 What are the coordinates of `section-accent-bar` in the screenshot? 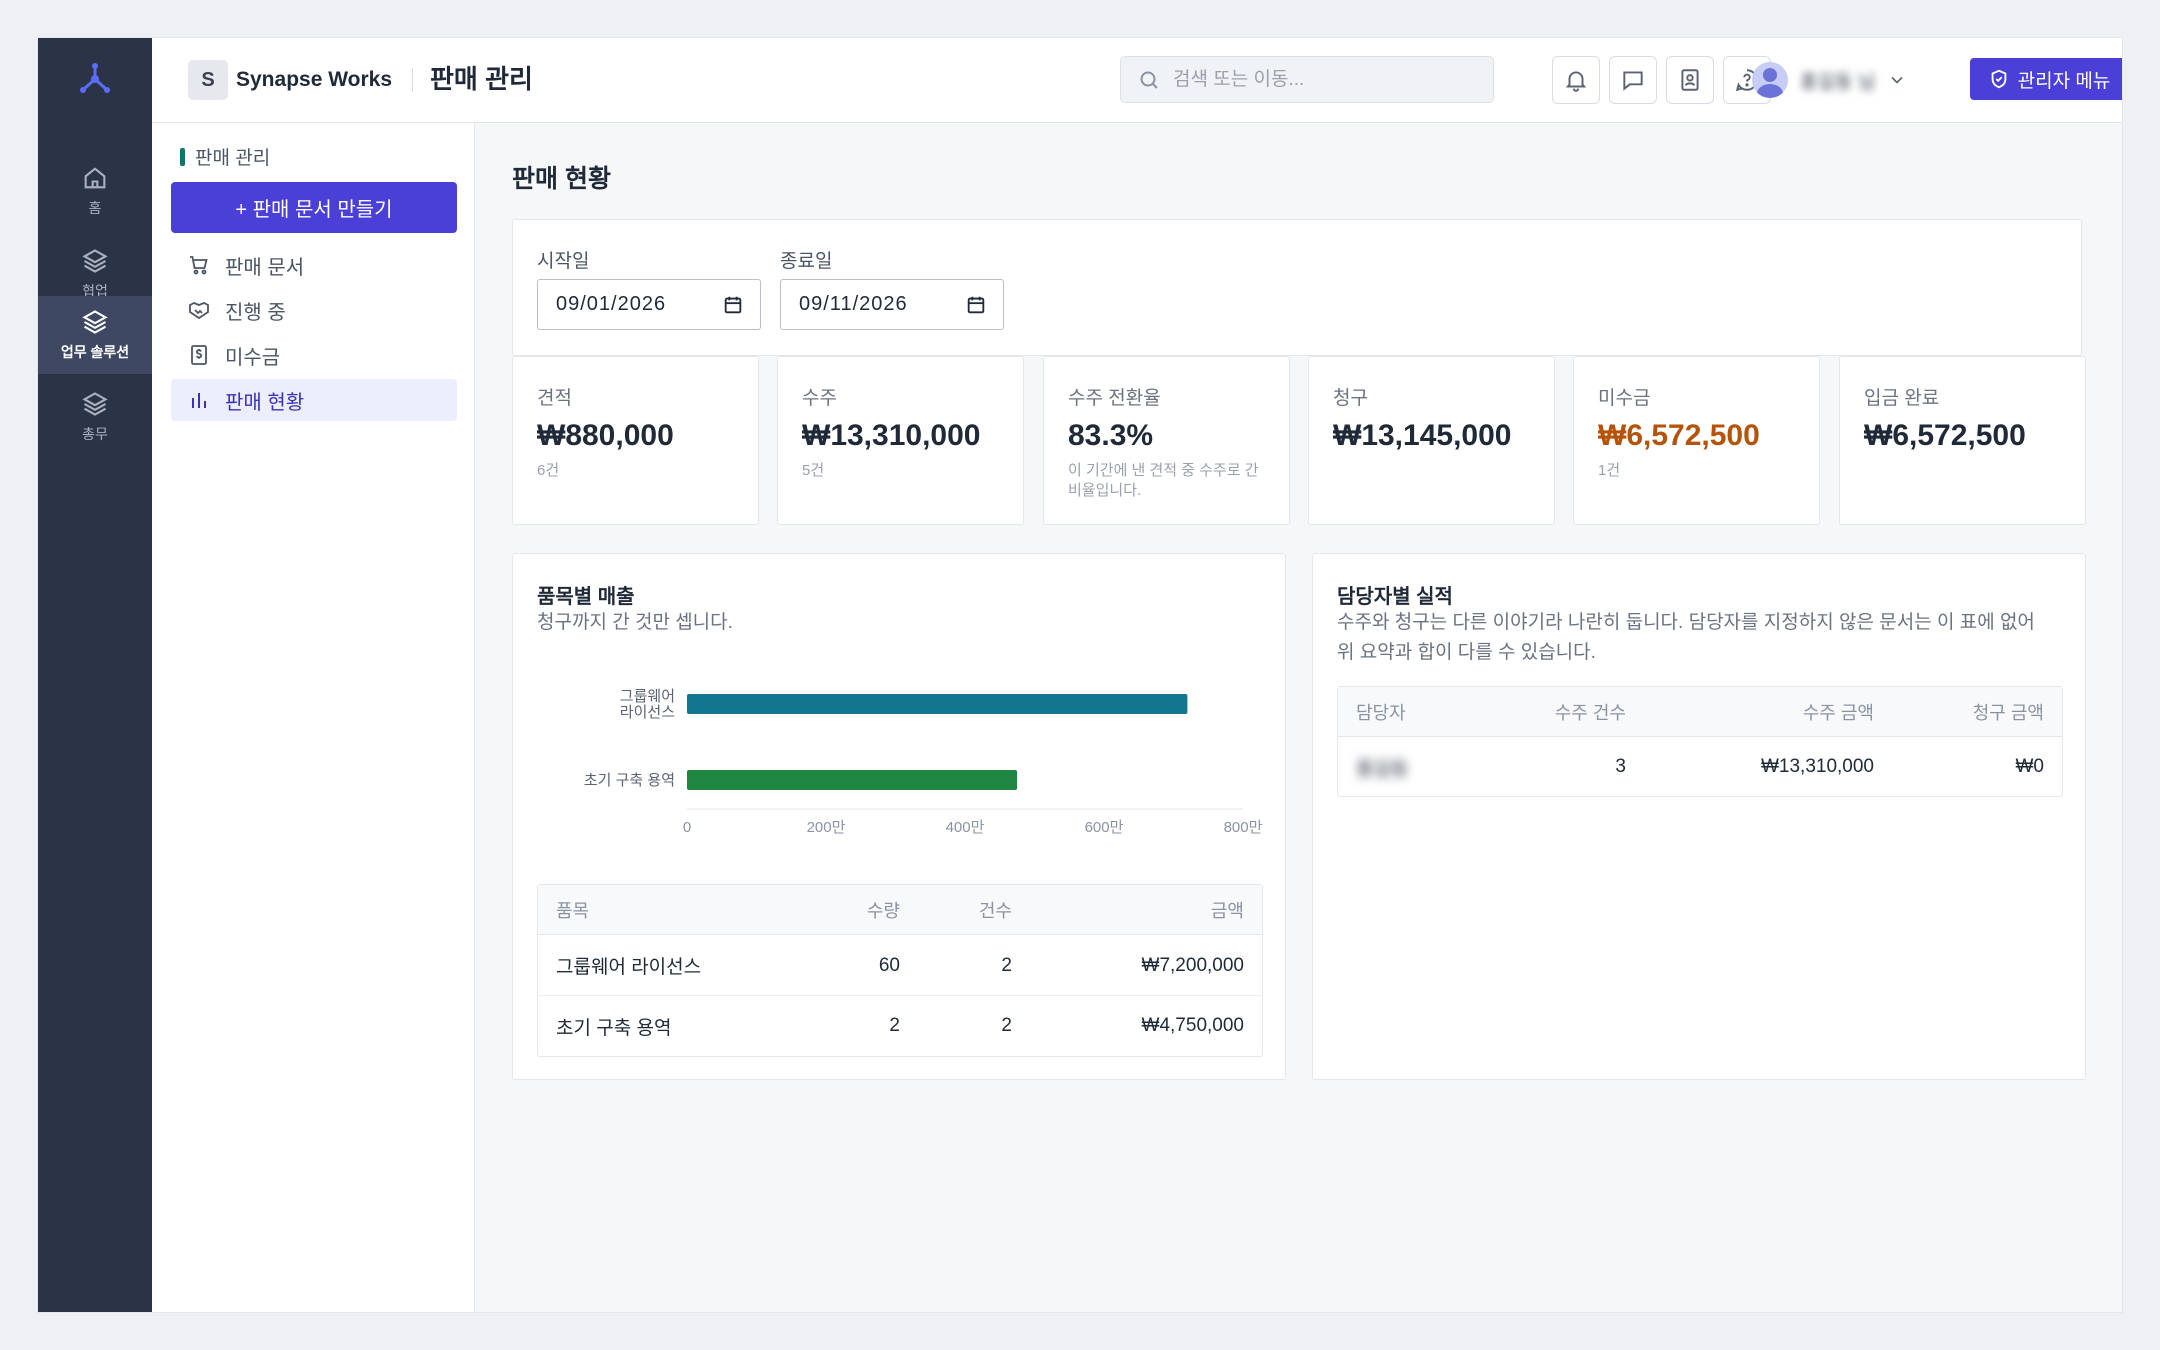 It's located at (182, 156).